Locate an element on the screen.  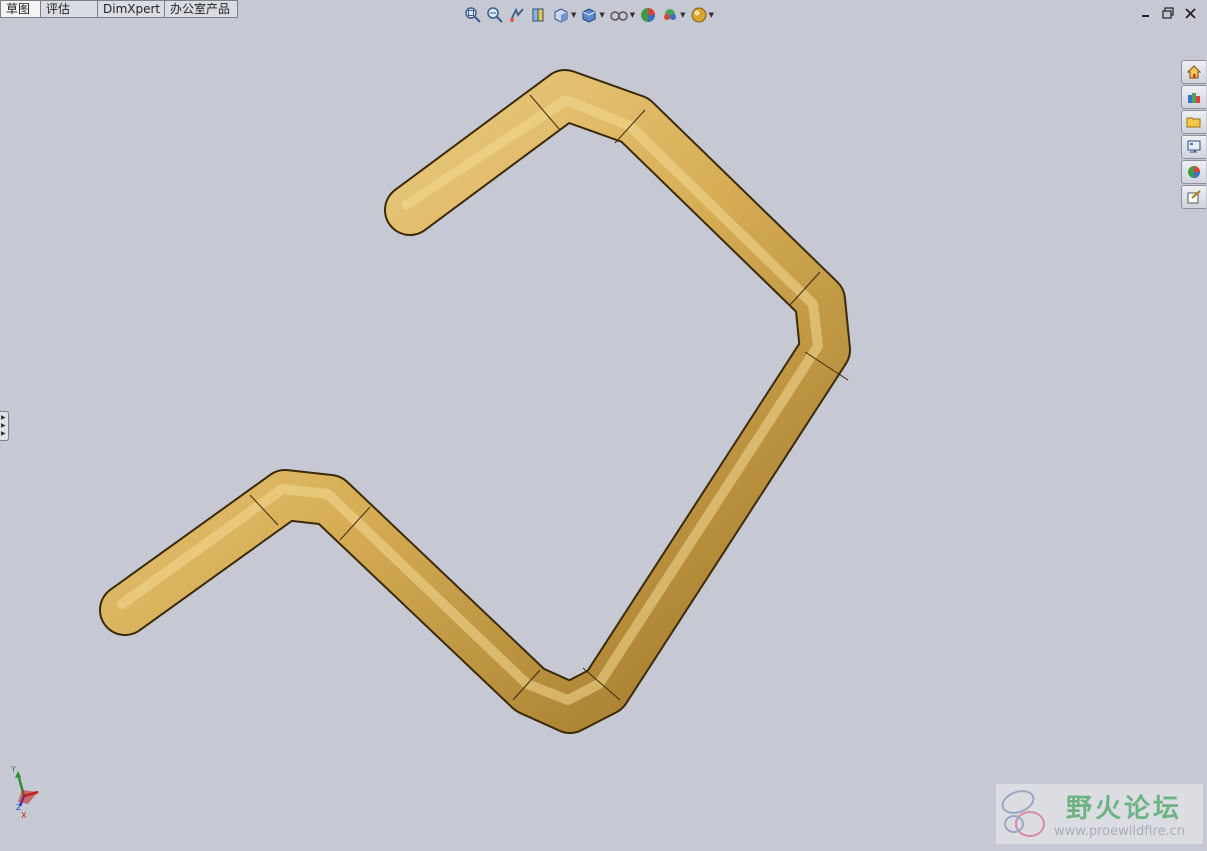
task-pane-appearances-tab is located at coordinates (1193, 172).